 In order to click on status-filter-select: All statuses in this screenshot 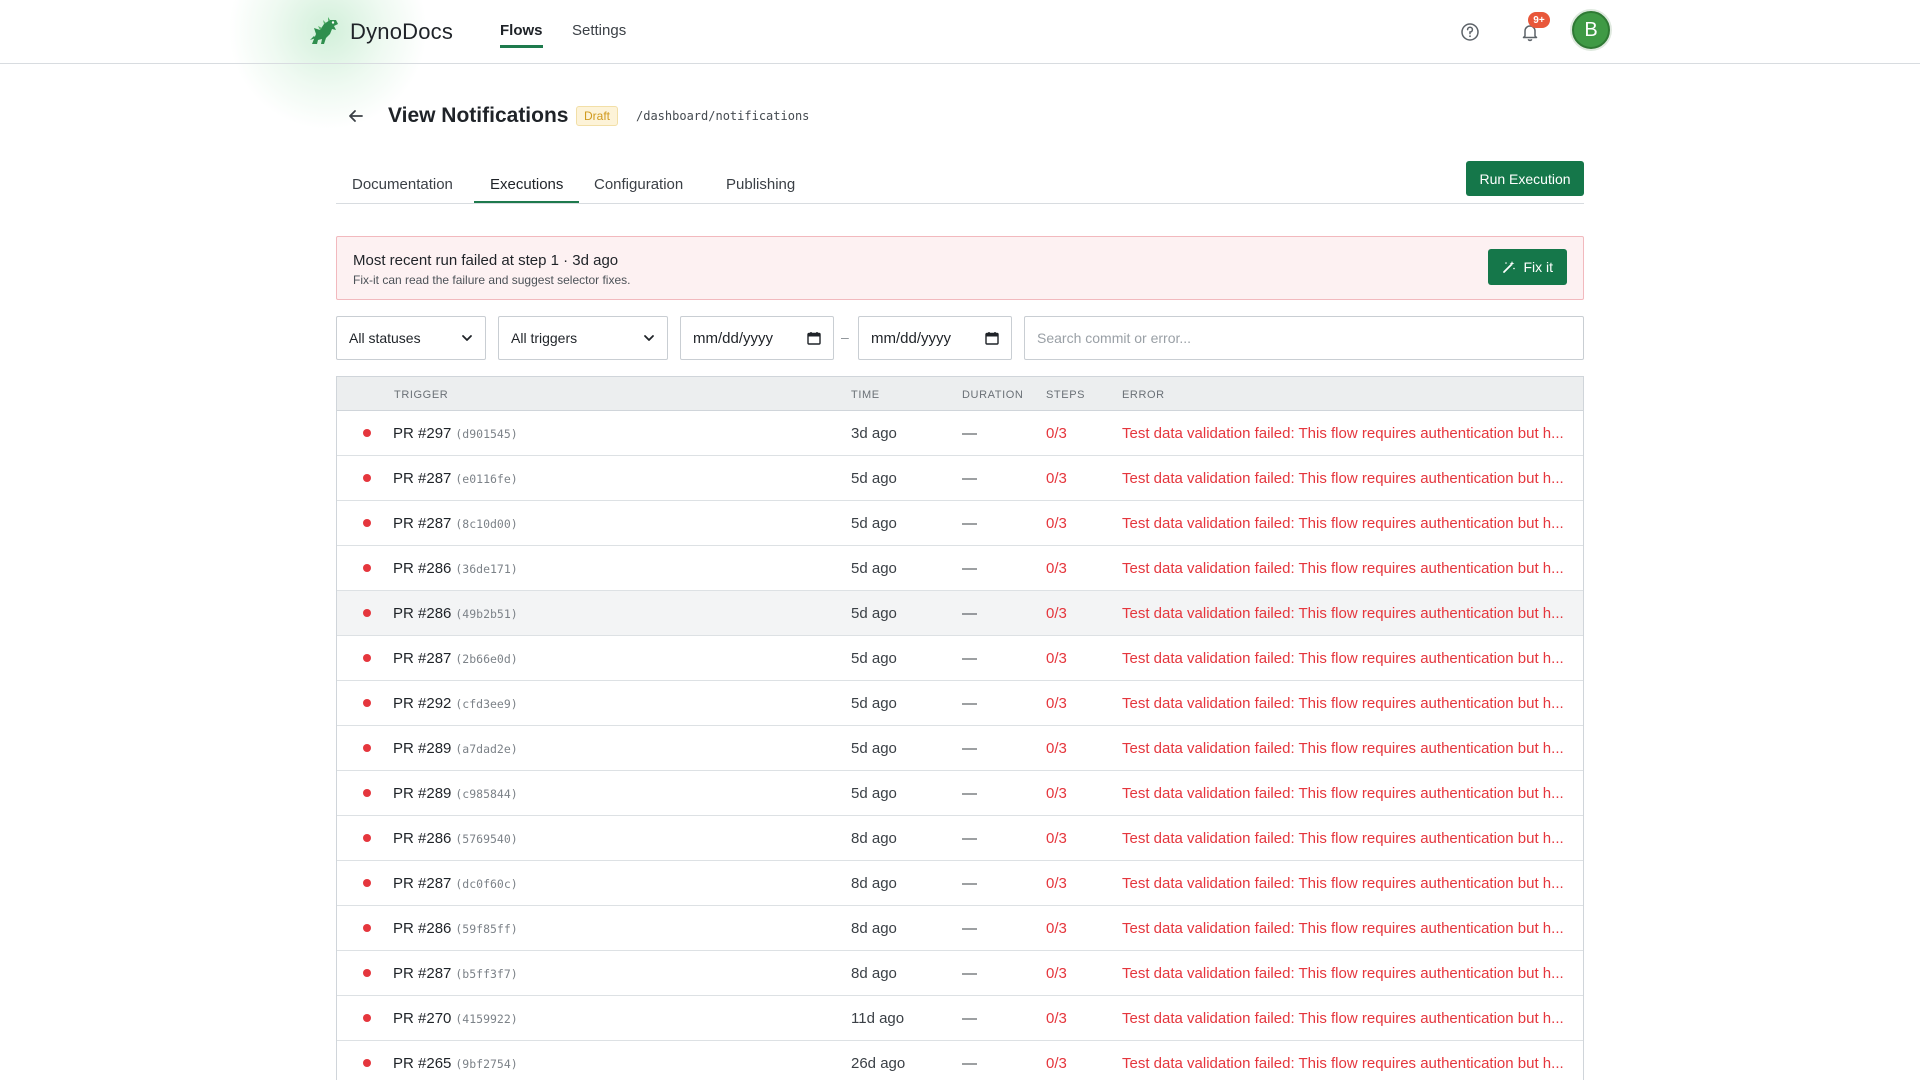, I will do `click(411, 338)`.